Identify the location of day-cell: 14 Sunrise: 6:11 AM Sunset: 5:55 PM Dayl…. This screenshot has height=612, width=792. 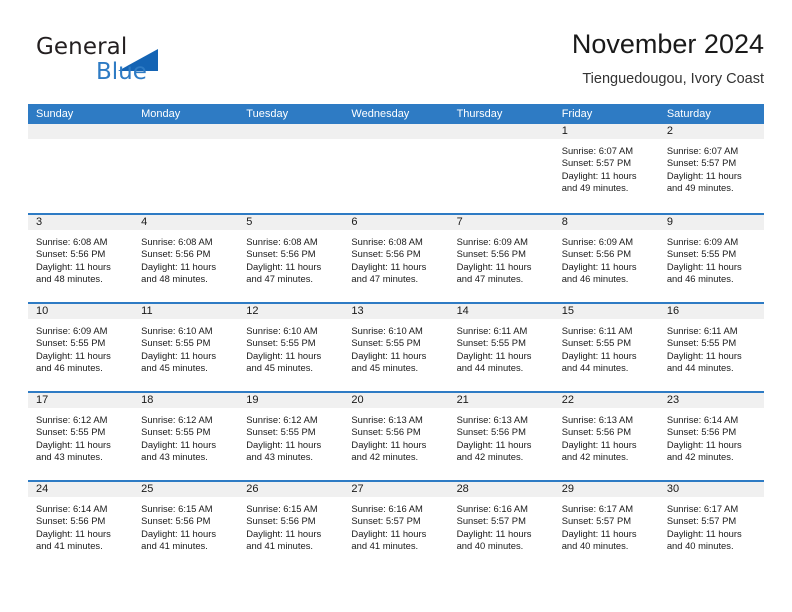
(501, 347).